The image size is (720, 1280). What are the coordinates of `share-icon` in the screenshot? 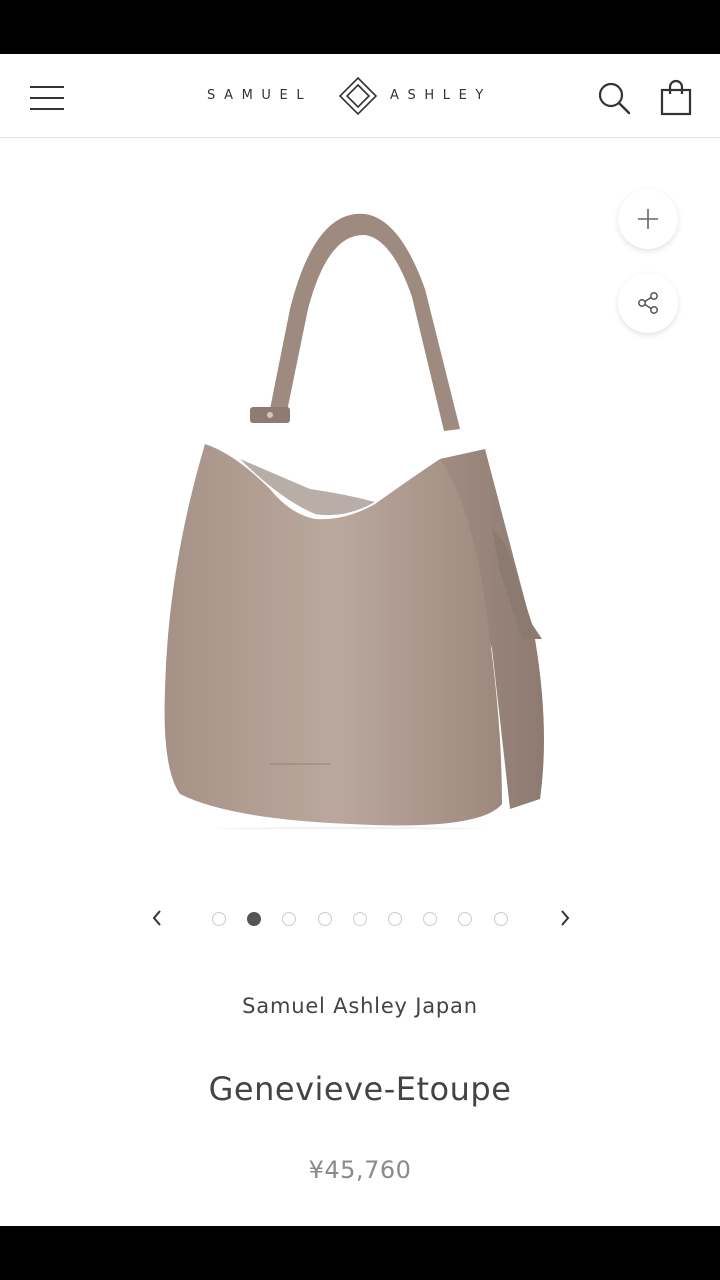 It's located at (648, 303).